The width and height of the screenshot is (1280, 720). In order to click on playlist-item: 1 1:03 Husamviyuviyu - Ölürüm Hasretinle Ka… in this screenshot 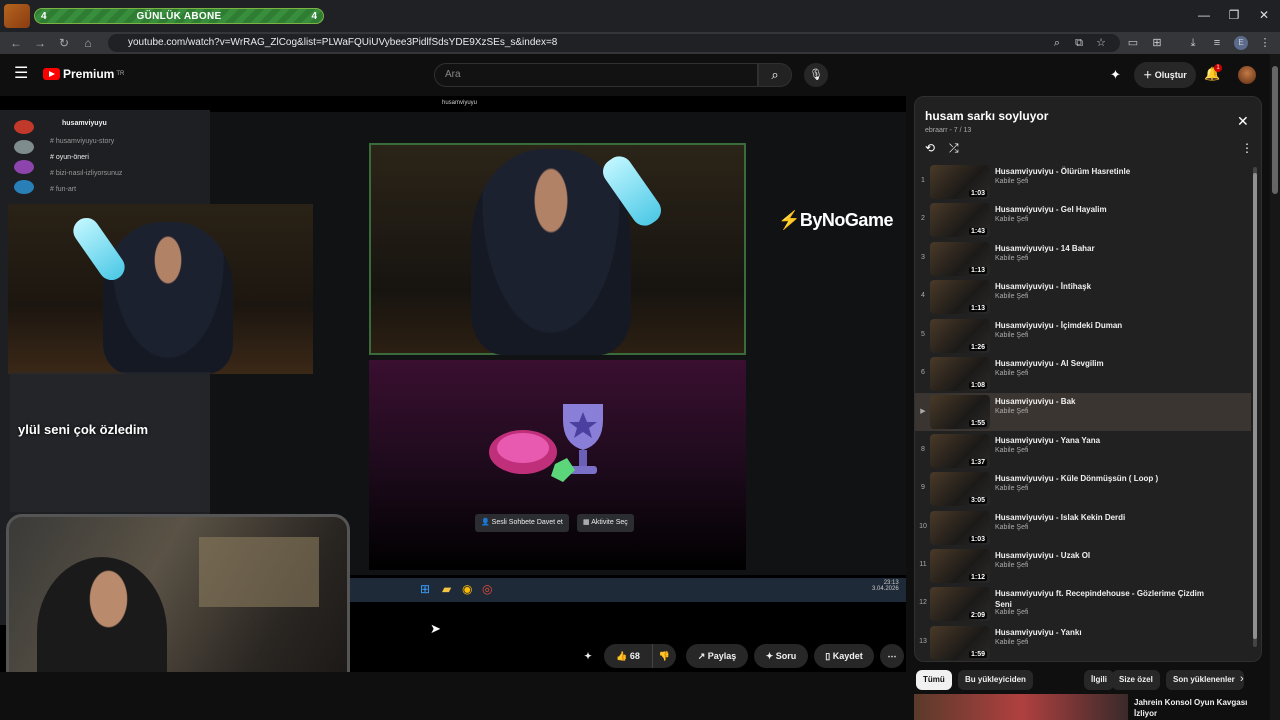, I will do `click(1083, 182)`.